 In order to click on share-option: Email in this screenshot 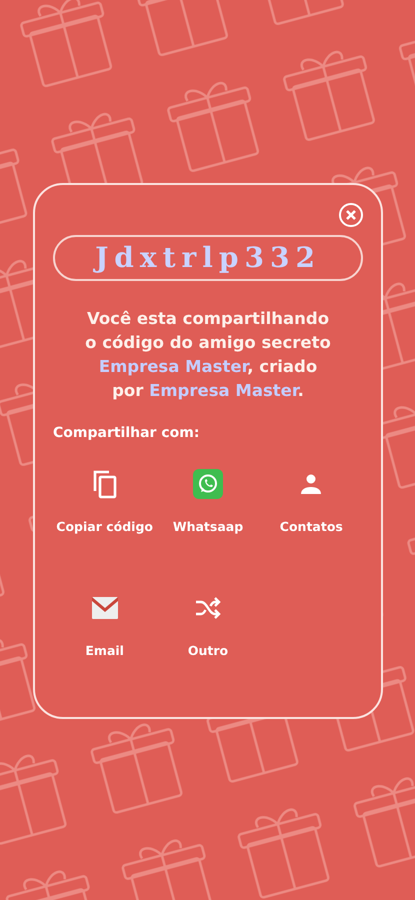, I will do `click(104, 632)`.